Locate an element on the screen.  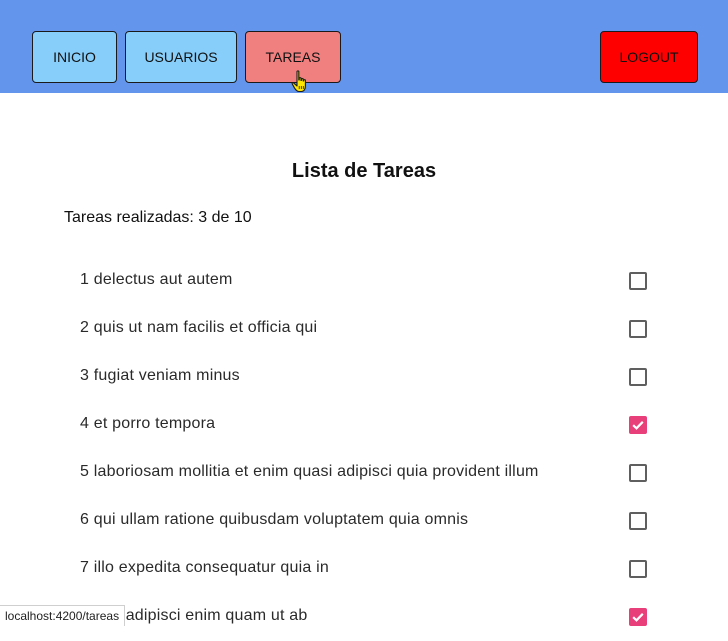
summary-of: de is located at coordinates (220, 217).